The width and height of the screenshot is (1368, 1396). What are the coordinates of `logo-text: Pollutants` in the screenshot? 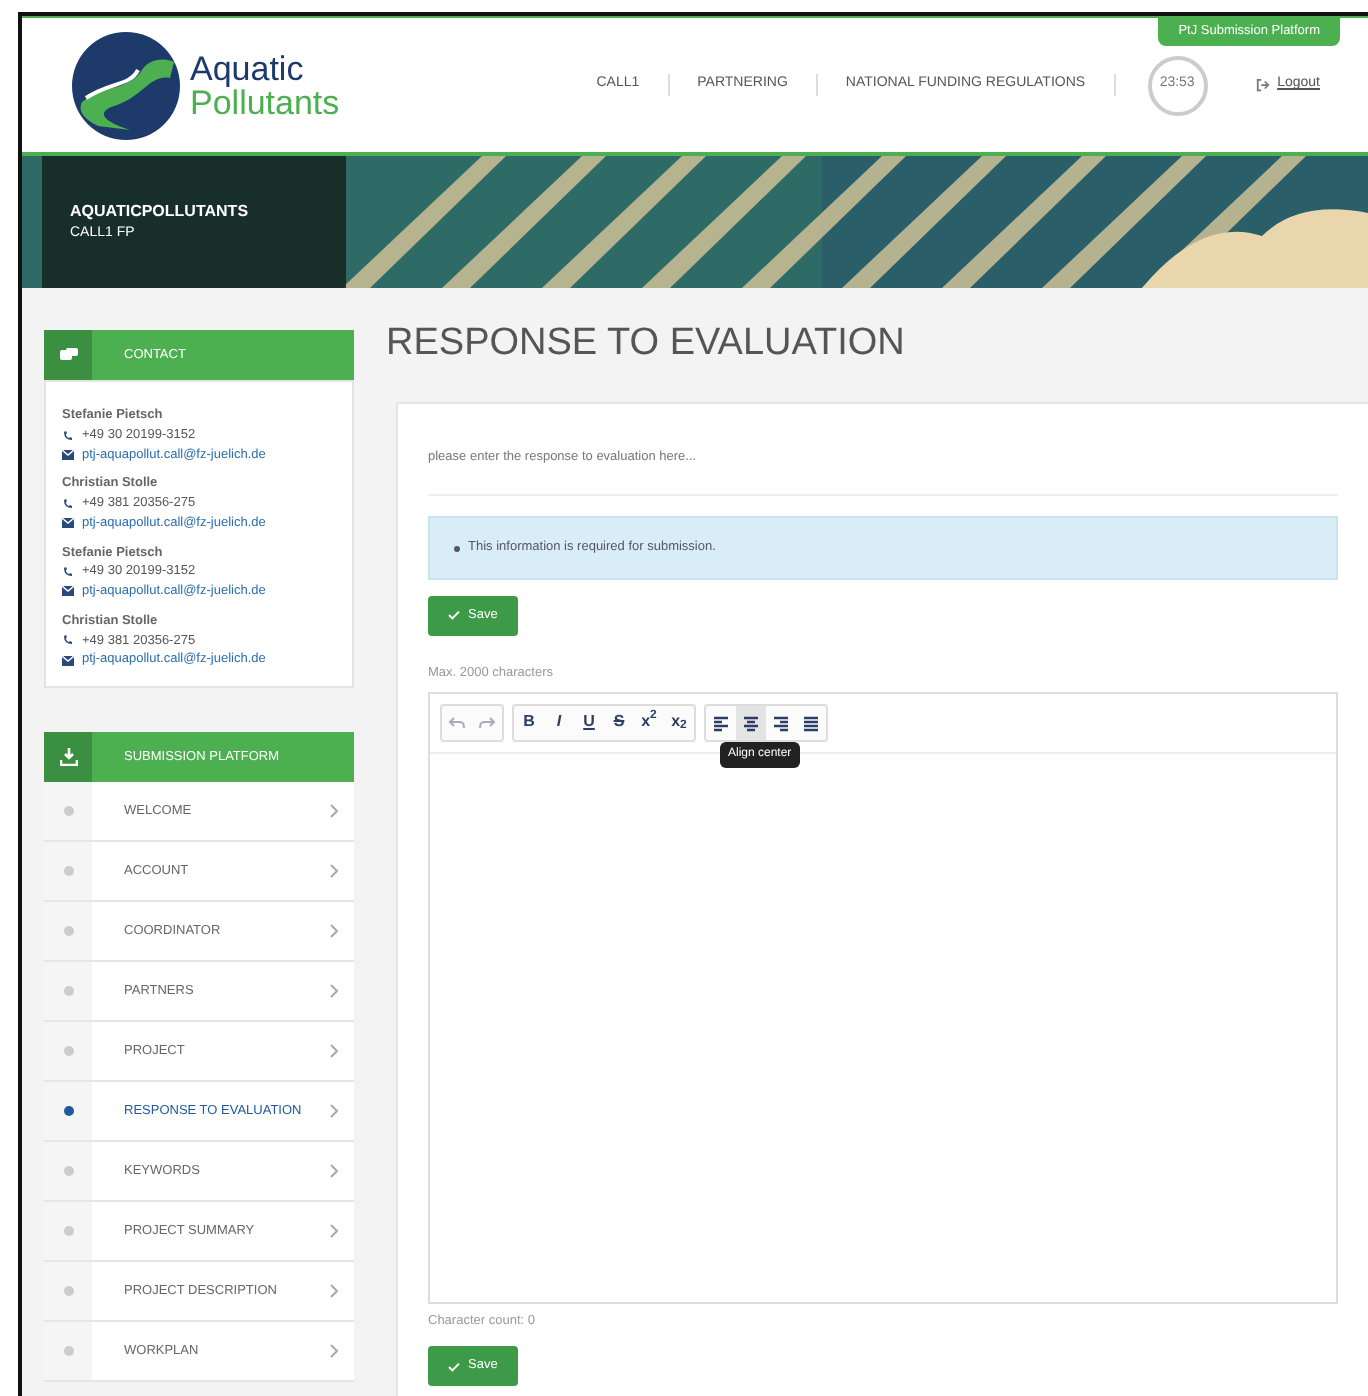 It's located at (265, 102).